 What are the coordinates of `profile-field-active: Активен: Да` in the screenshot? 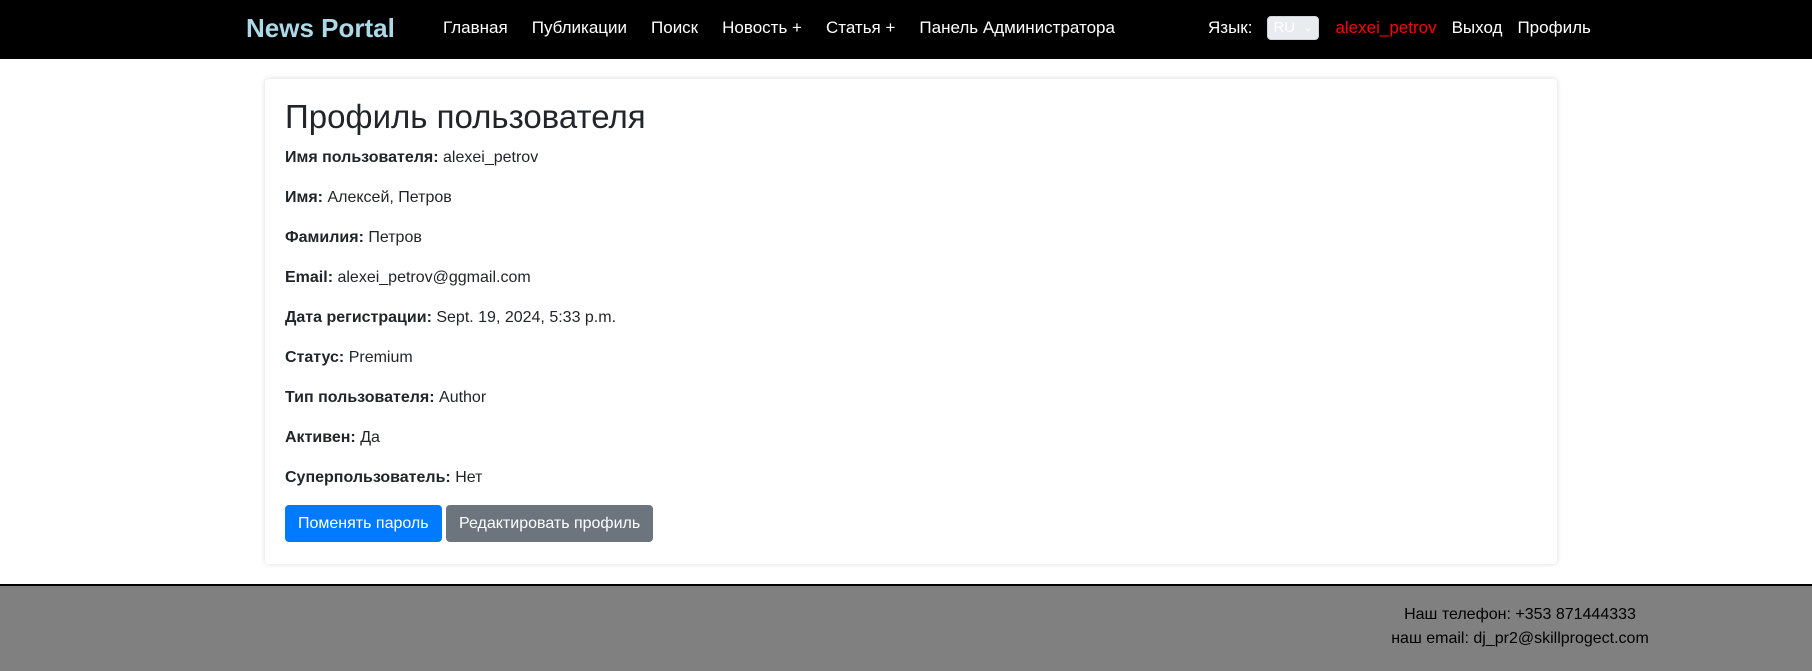 It's located at (332, 438).